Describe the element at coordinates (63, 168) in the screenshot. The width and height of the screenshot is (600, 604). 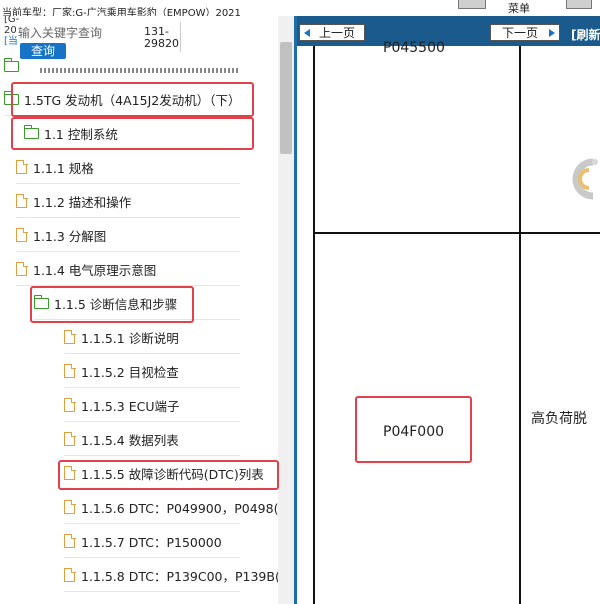
I see `tree-item-label: 1.1.1 规格` at that location.